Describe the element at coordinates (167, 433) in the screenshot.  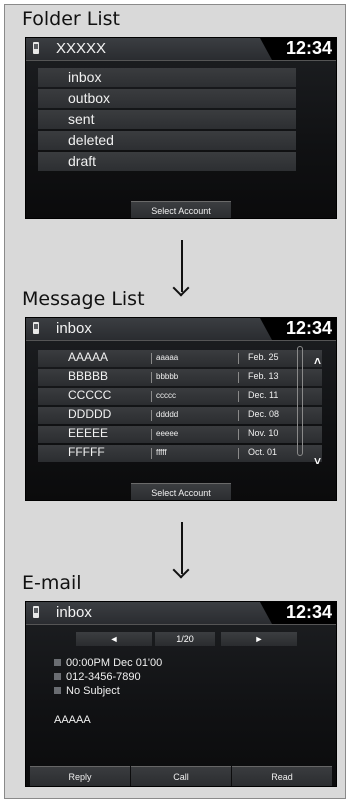
I see `message-subject: eeeee` at that location.